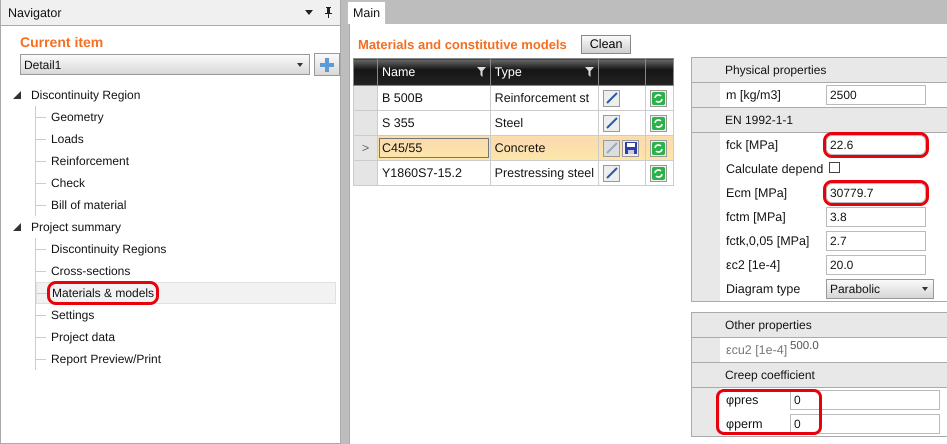 This screenshot has width=947, height=444. I want to click on table-row: B 500B Reinforcement st, so click(514, 98).